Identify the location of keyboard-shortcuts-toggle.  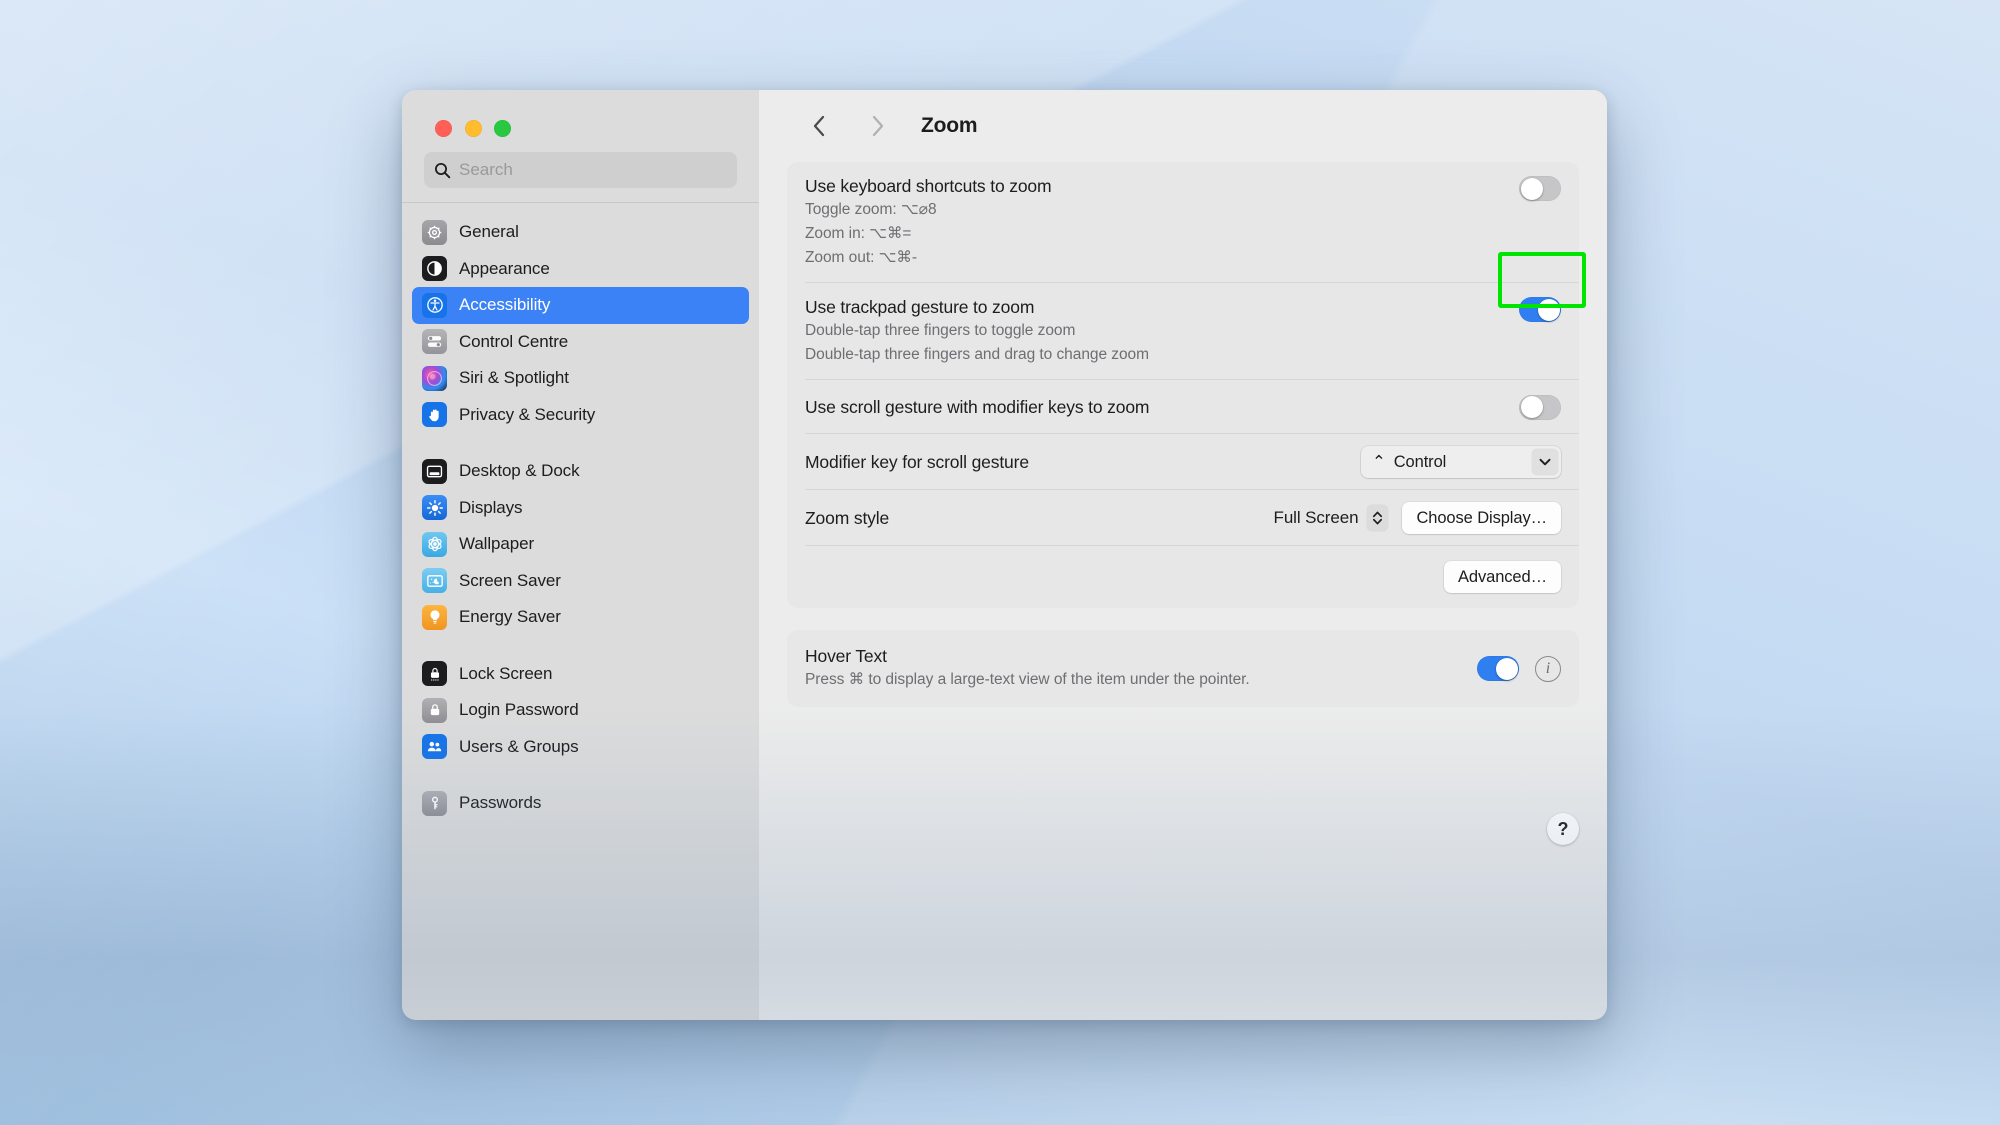
(1540, 188).